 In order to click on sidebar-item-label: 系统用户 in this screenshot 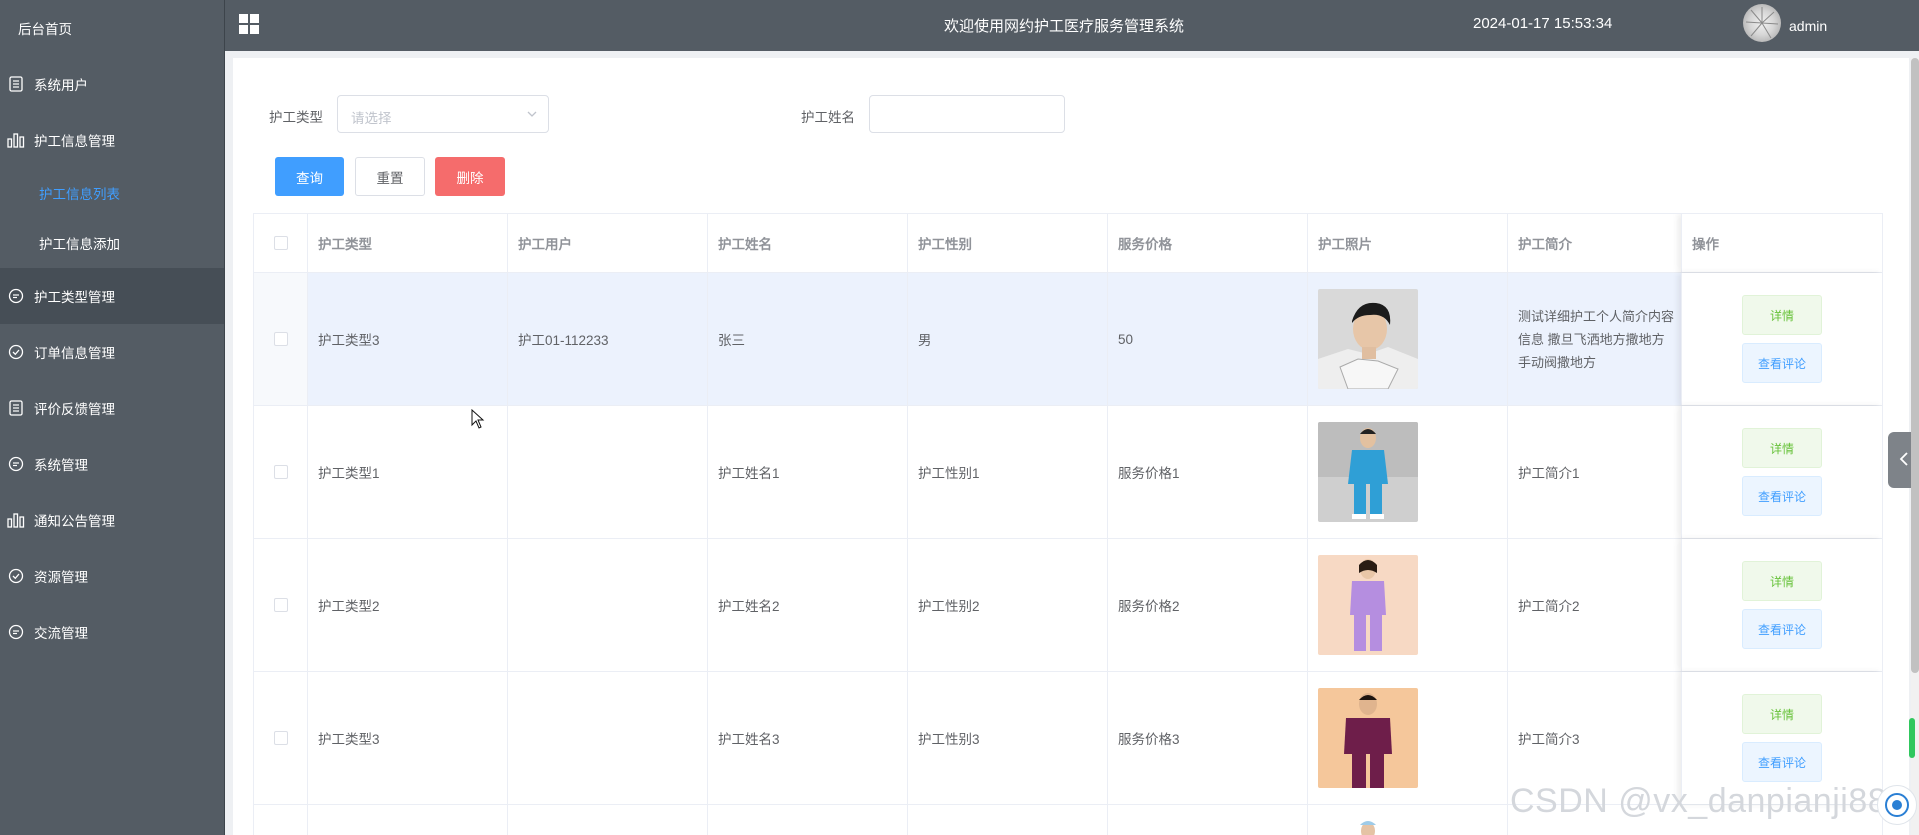, I will do `click(61, 85)`.